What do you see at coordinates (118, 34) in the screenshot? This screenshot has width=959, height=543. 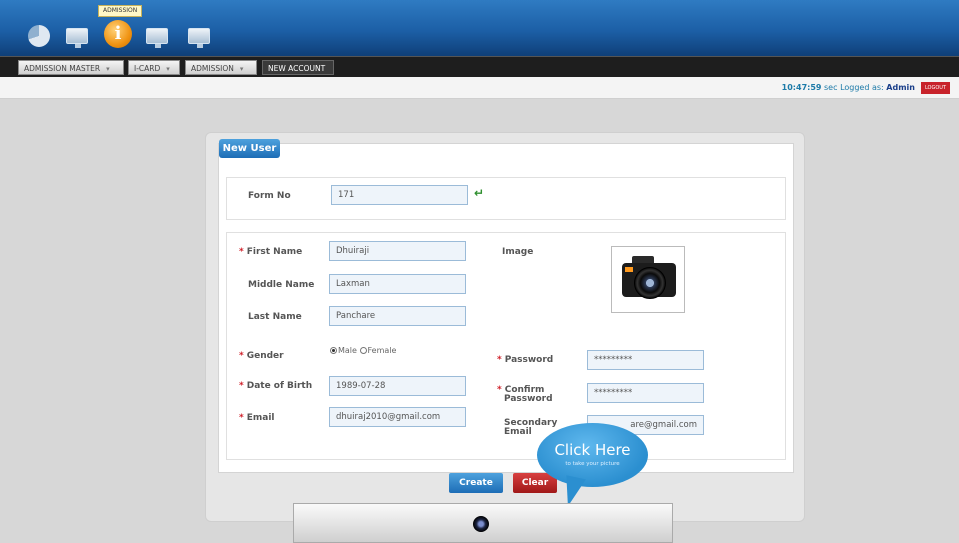 I see `info-icon: i` at bounding box center [118, 34].